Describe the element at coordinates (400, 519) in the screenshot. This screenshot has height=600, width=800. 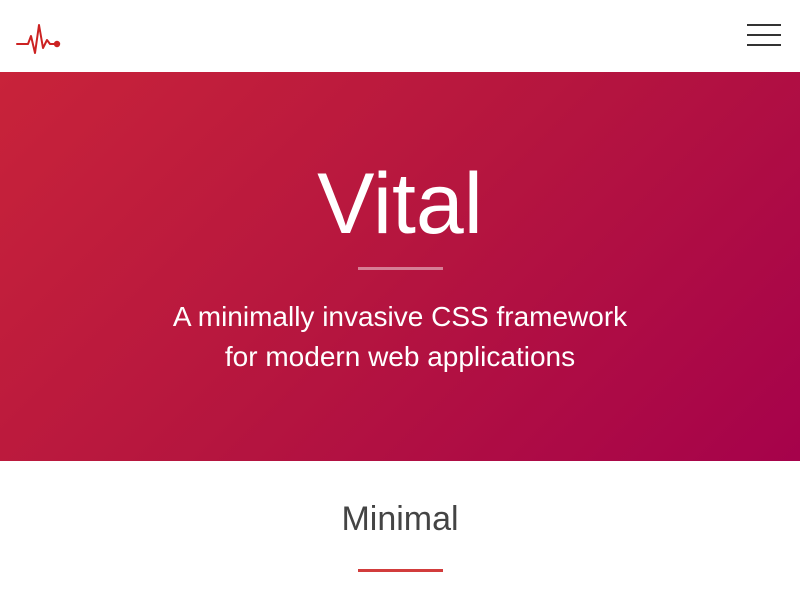
I see `section-title: Minimal` at that location.